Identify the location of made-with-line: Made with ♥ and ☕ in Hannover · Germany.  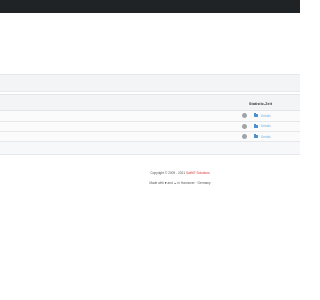
(180, 183).